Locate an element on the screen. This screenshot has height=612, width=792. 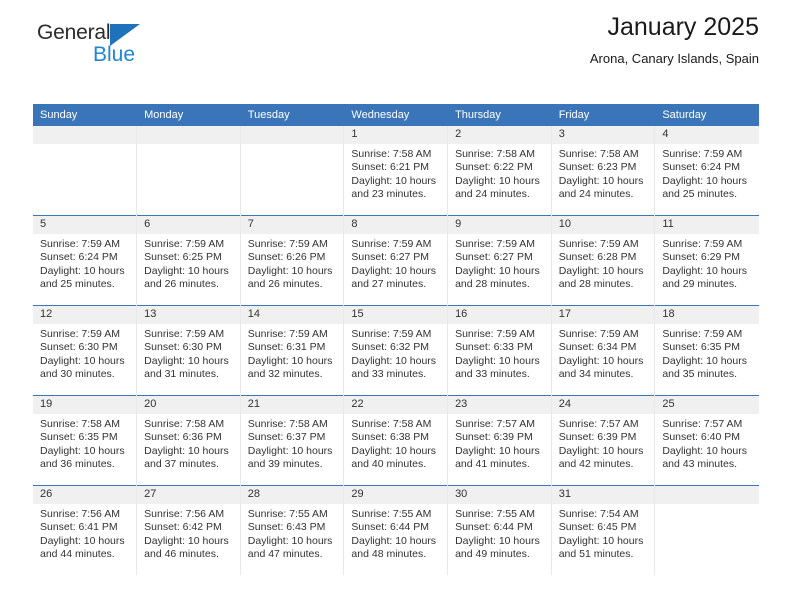
page-title: January 2025 is located at coordinates (683, 27).